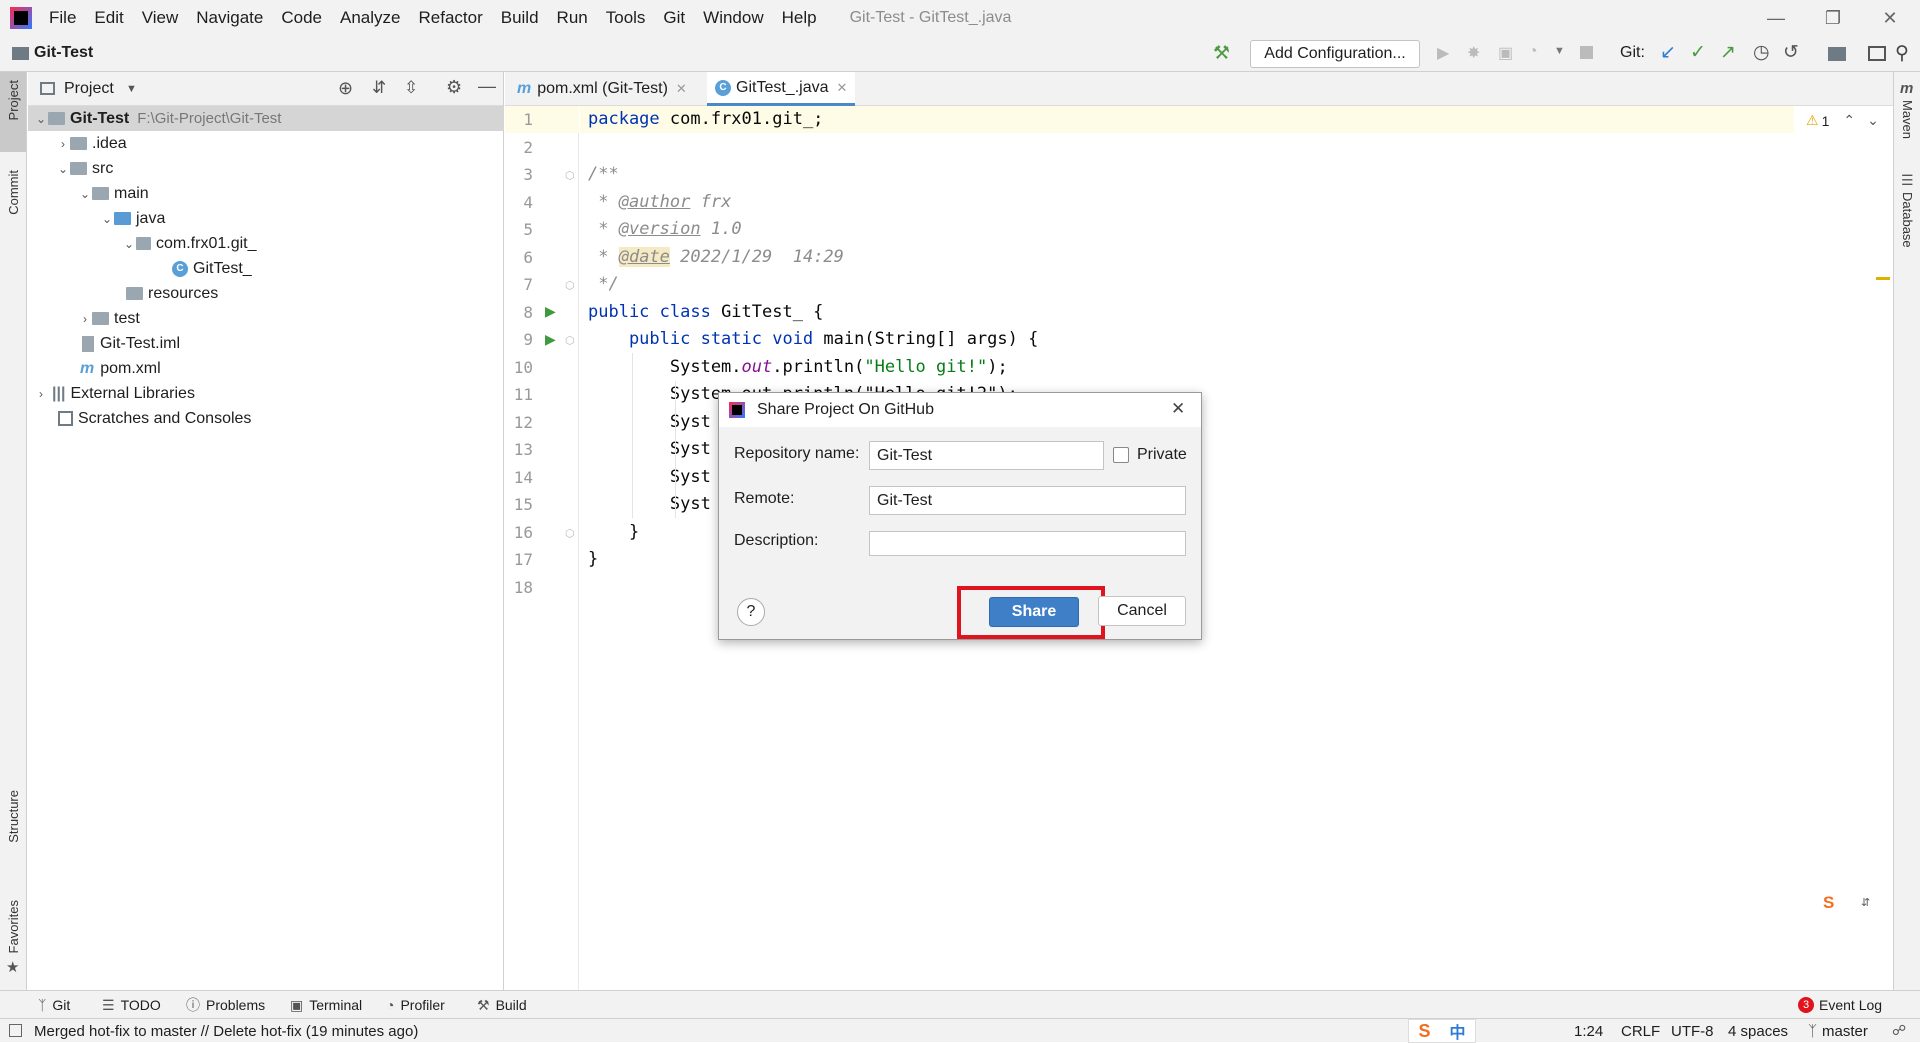 The width and height of the screenshot is (1920, 1043). Describe the element at coordinates (1559, 51) in the screenshot. I see `profile-dropdown-icon: ▼` at that location.